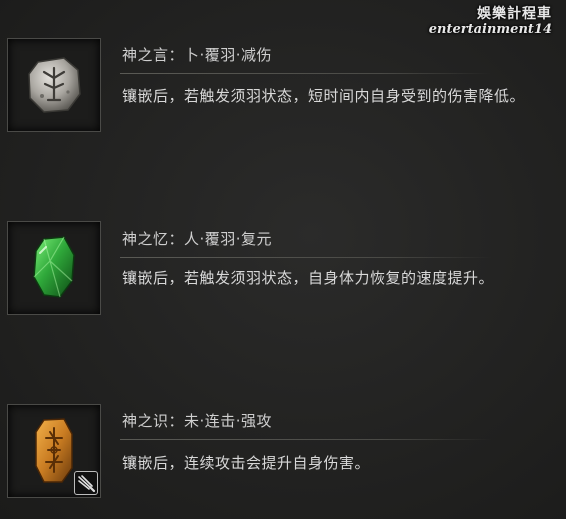 This screenshot has width=566, height=519. I want to click on watermark: 娛樂計程車 entertainment14, so click(490, 22).